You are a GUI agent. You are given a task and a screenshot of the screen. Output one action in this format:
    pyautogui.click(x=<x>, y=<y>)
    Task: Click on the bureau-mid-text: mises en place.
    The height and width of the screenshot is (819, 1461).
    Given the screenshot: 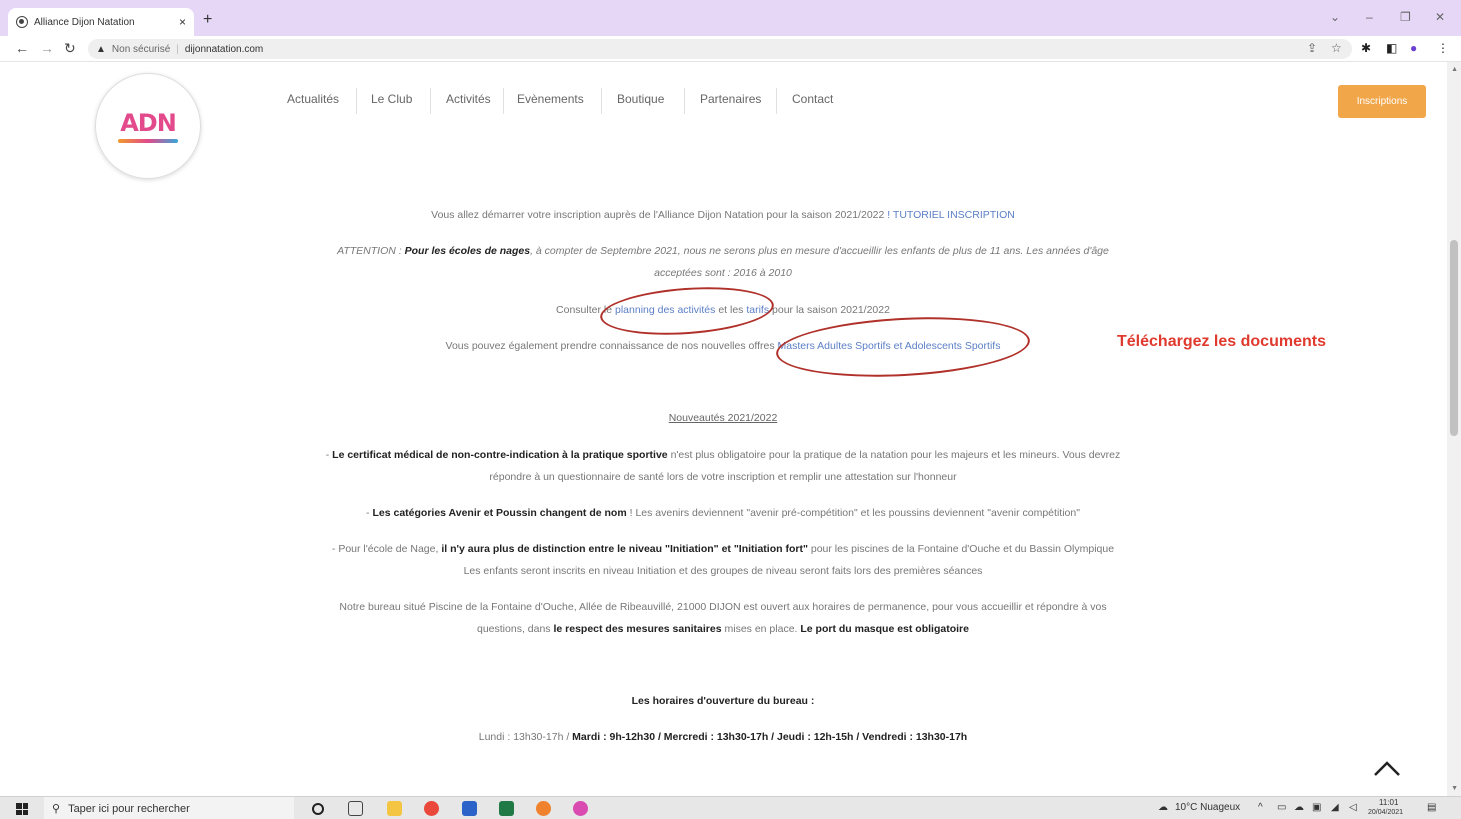 What is the action you would take?
    pyautogui.click(x=761, y=629)
    